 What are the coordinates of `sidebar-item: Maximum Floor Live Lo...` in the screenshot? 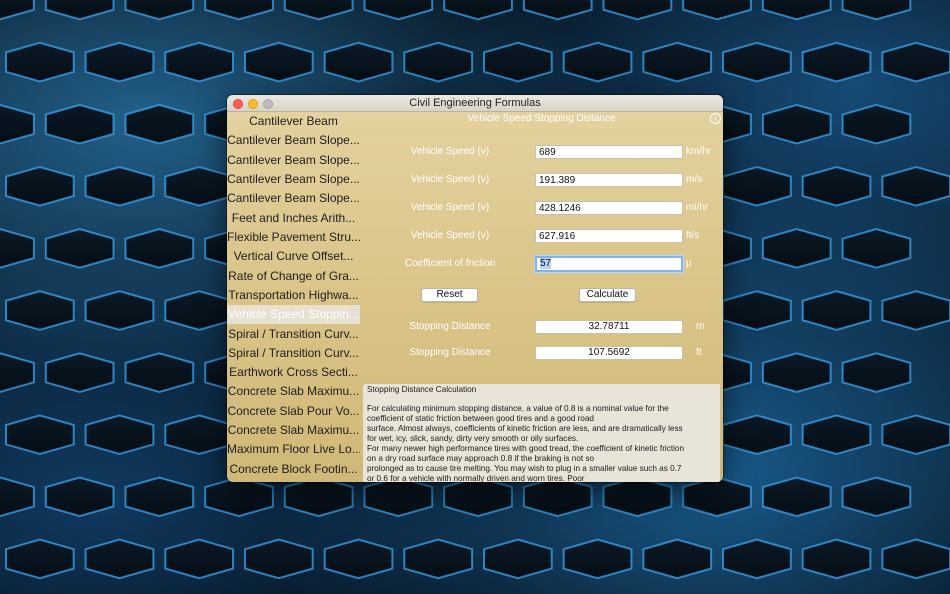 It's located at (293, 449).